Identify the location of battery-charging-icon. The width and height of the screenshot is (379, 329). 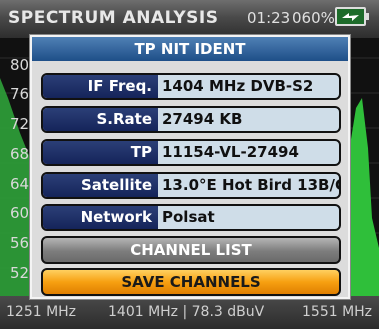
(352, 16).